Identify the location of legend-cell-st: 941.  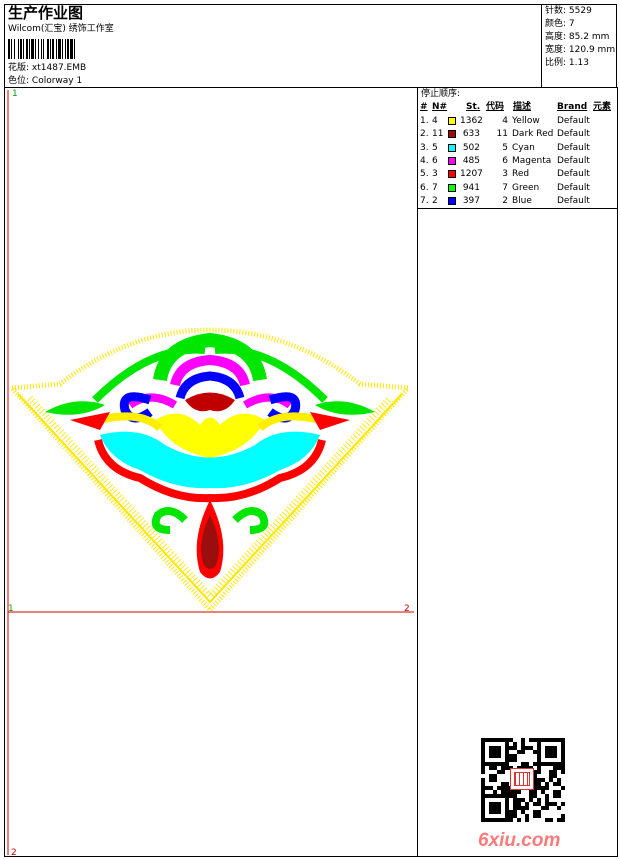
(471, 187).